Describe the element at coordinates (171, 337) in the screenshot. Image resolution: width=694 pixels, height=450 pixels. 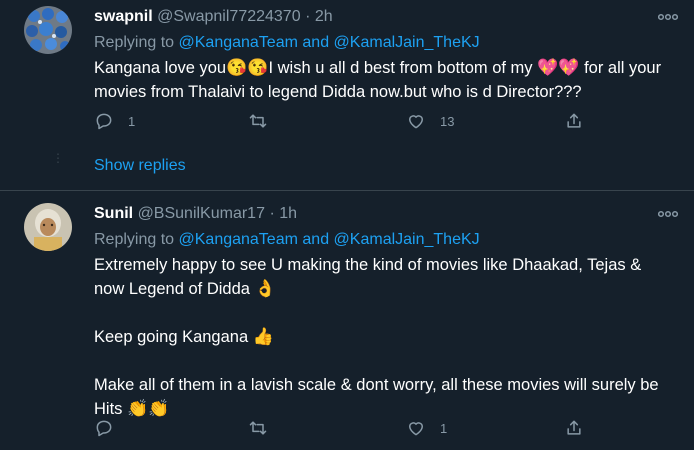
I see `tweet-text-part: Keep going Kangana` at that location.